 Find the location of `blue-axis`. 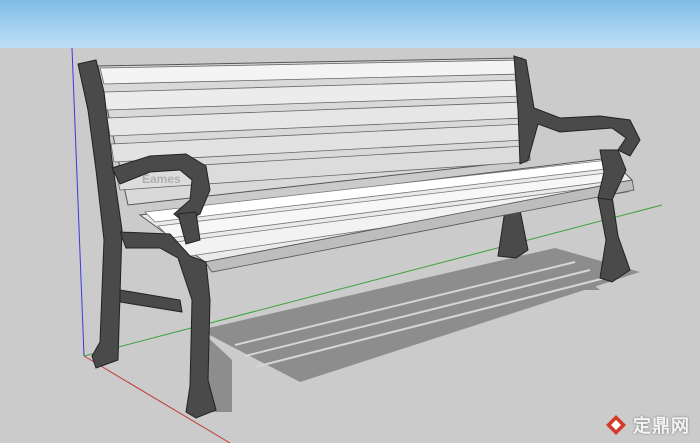

blue-axis is located at coordinates (78, 202).